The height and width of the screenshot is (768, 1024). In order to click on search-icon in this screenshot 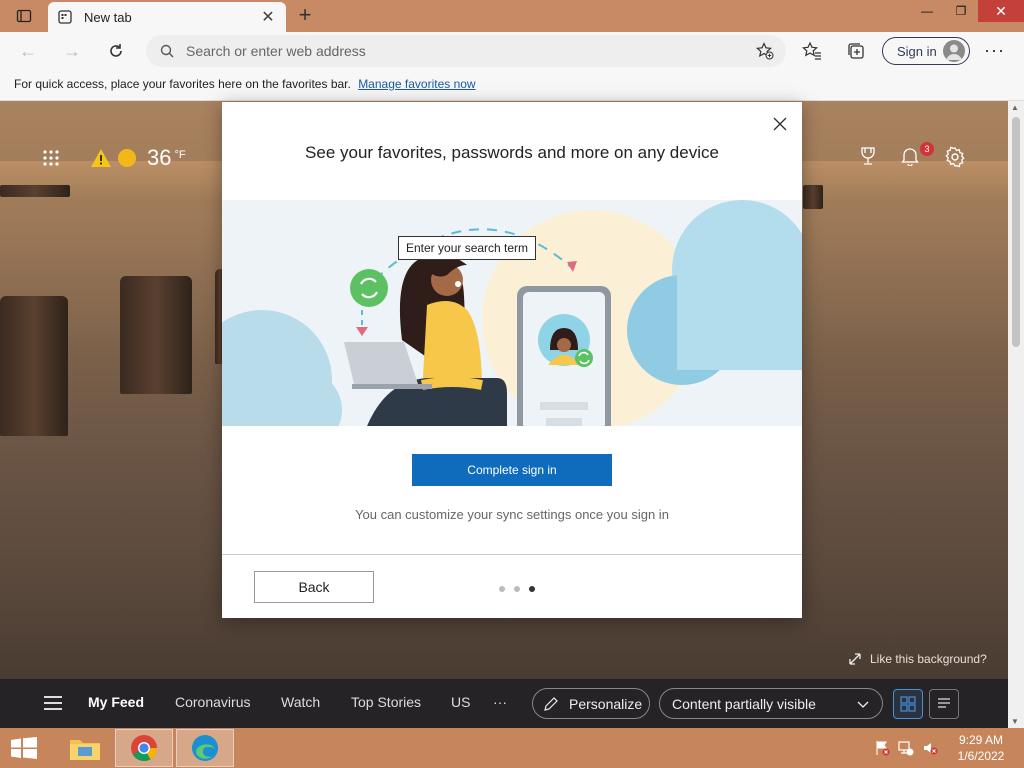, I will do `click(167, 51)`.